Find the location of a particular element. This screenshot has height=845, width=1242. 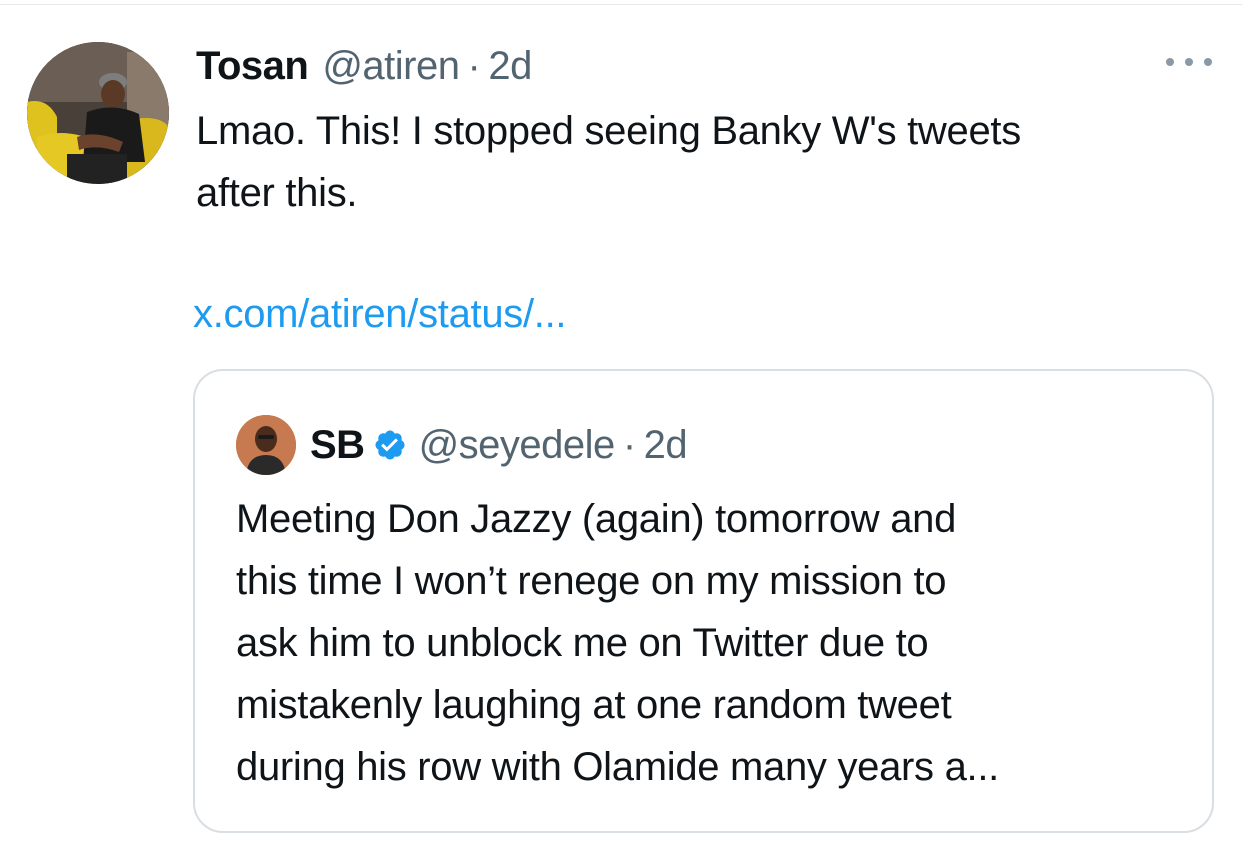

tweet-text-line: after this. is located at coordinates (277, 193).